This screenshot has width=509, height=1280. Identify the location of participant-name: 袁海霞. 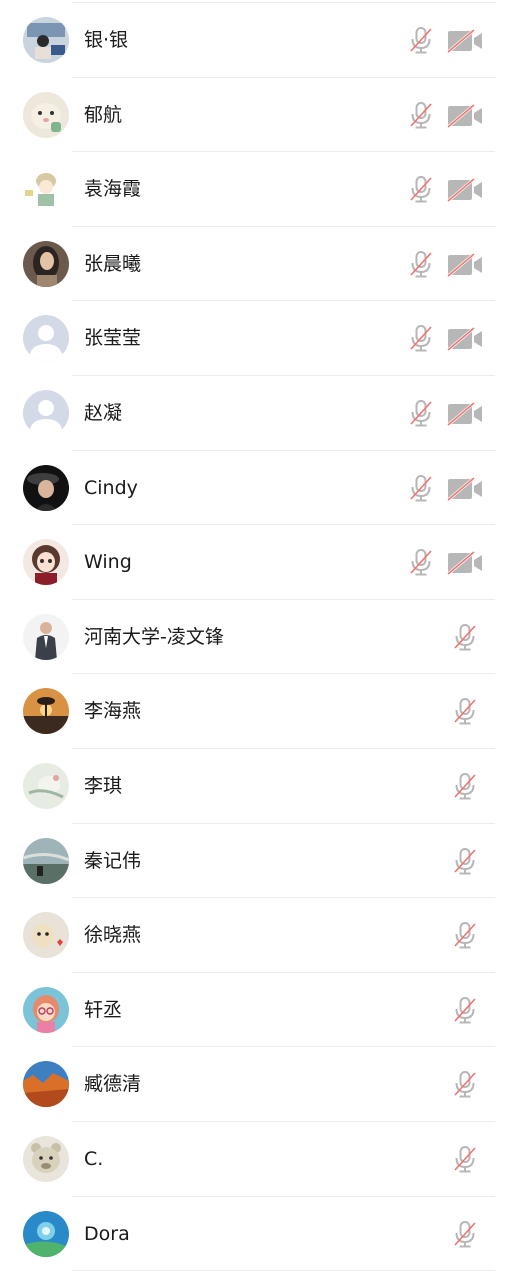
(113, 189).